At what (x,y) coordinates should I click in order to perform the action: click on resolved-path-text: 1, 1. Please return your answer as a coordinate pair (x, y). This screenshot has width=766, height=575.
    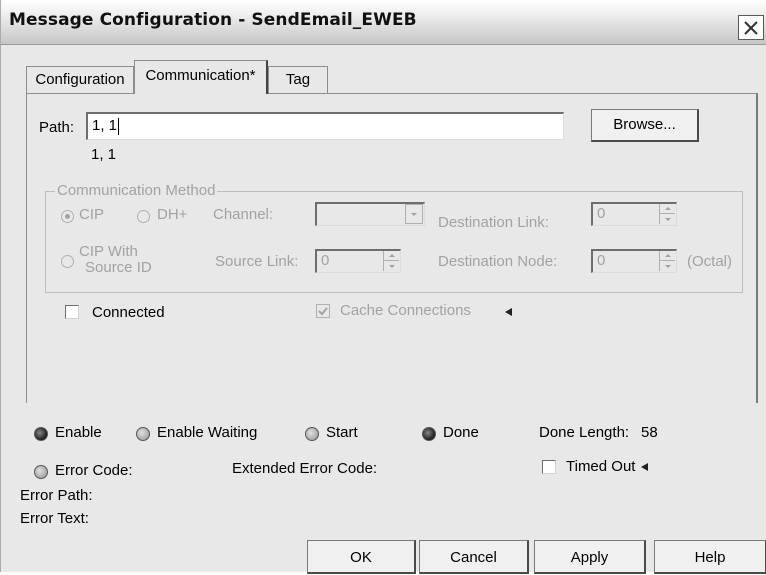
    Looking at the image, I should click on (104, 154).